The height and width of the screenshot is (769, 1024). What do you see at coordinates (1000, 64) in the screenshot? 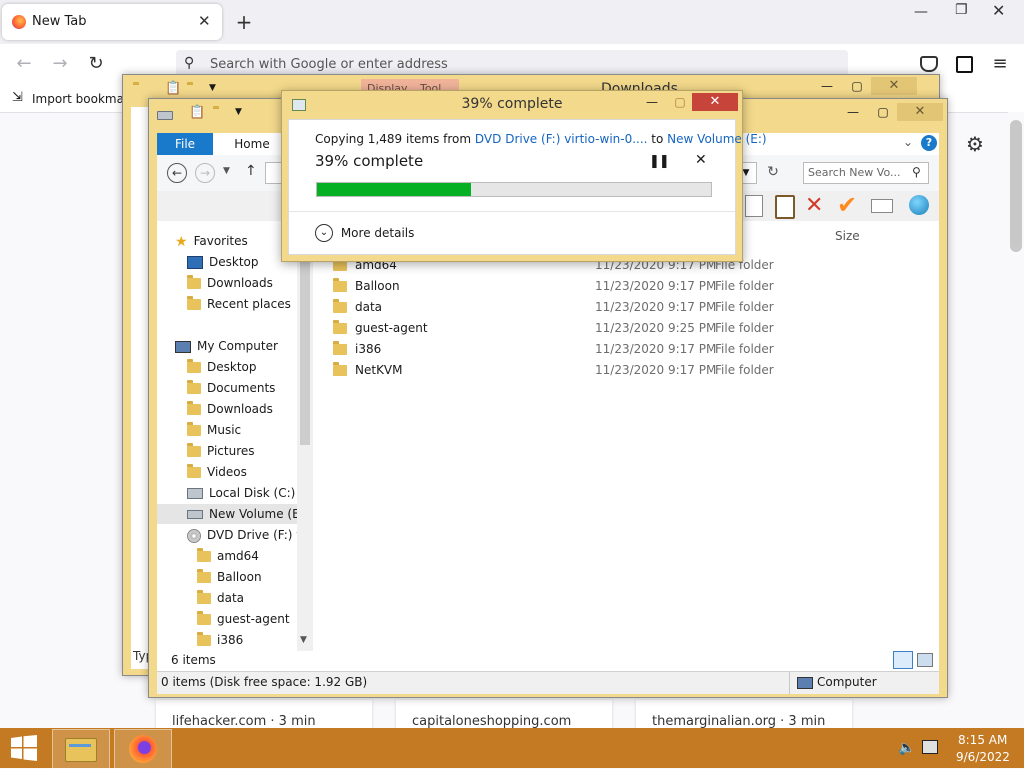
I see `menu-hamburger-icon: ≡` at bounding box center [1000, 64].